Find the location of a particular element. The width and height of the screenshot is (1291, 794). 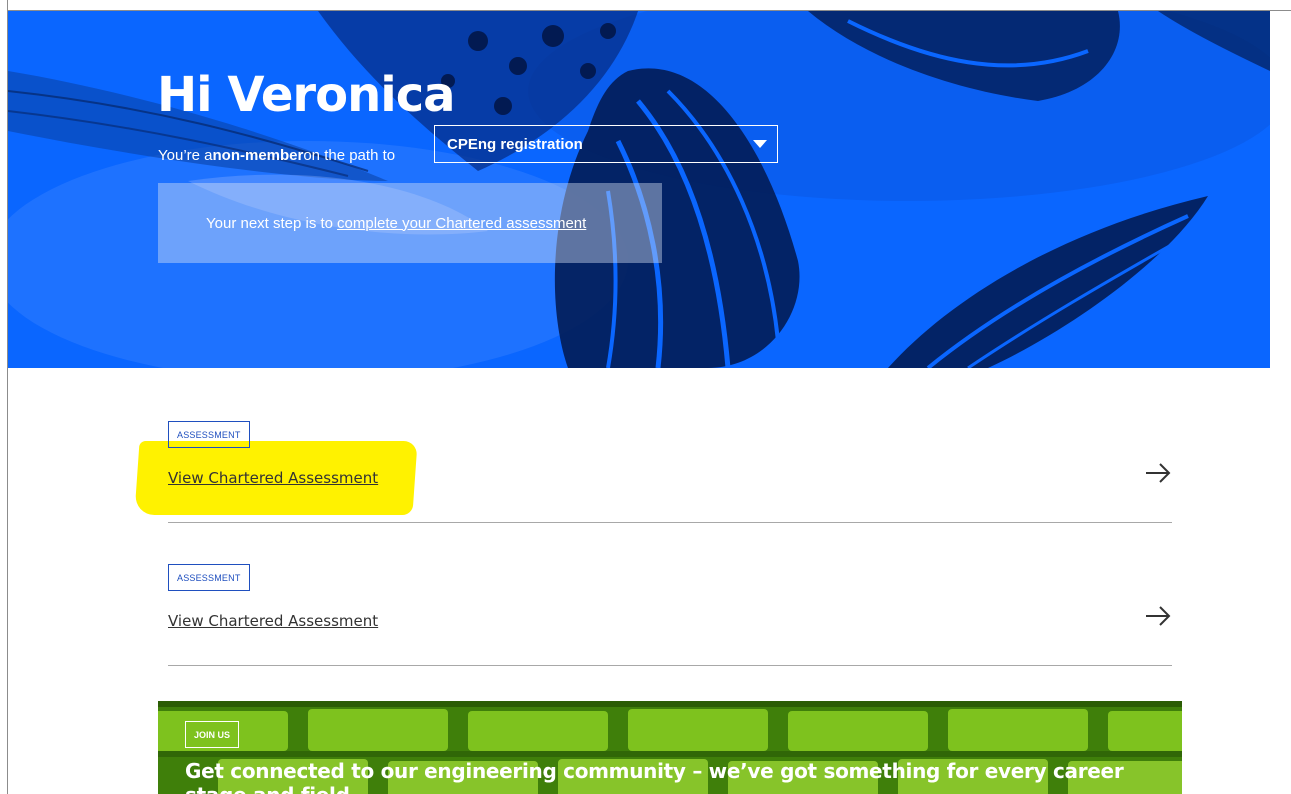

complete-assessment-link: complete your Chartered assessment is located at coordinates (461, 223).